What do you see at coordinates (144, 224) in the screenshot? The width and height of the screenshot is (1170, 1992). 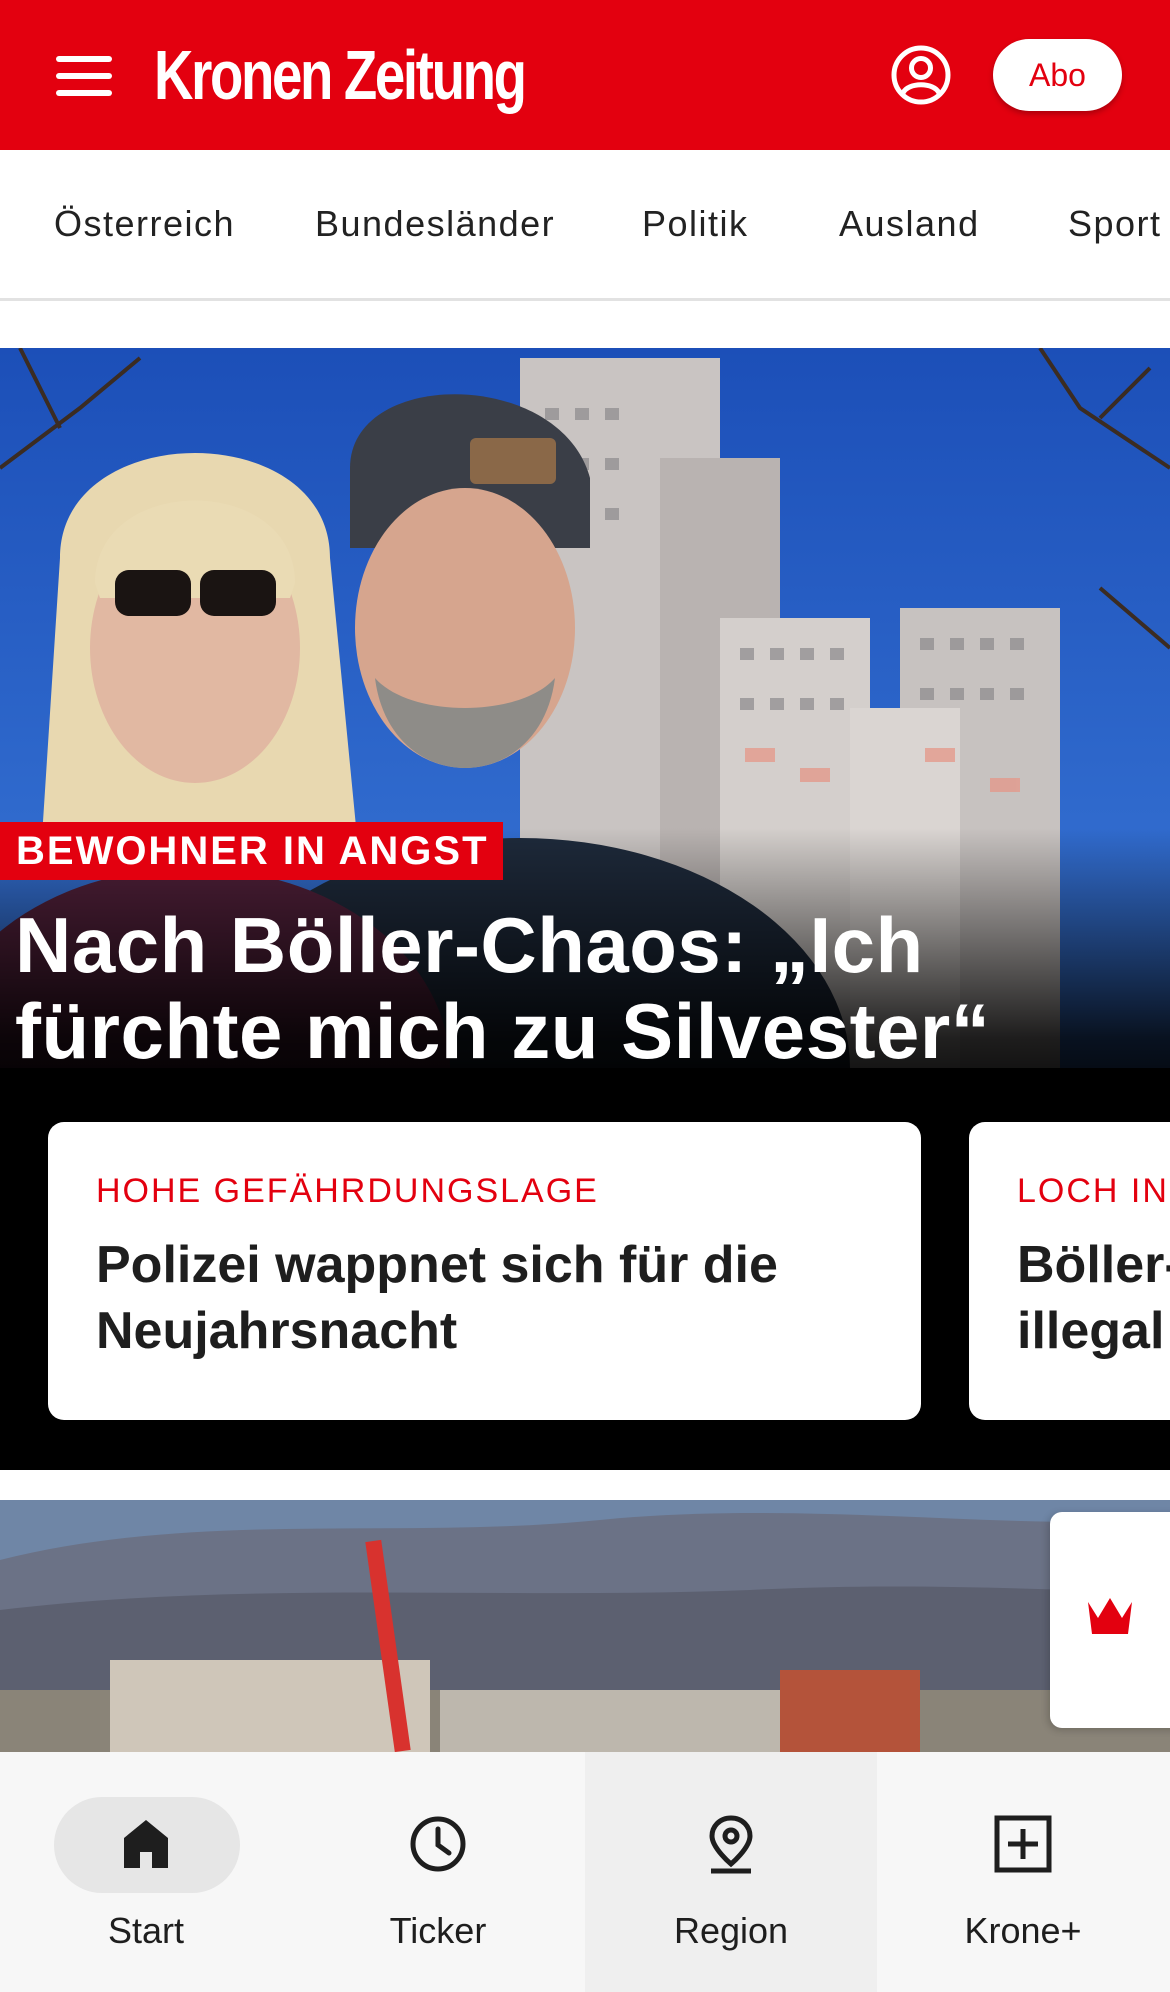 I see `nav-item-oesterreich: Österreich` at bounding box center [144, 224].